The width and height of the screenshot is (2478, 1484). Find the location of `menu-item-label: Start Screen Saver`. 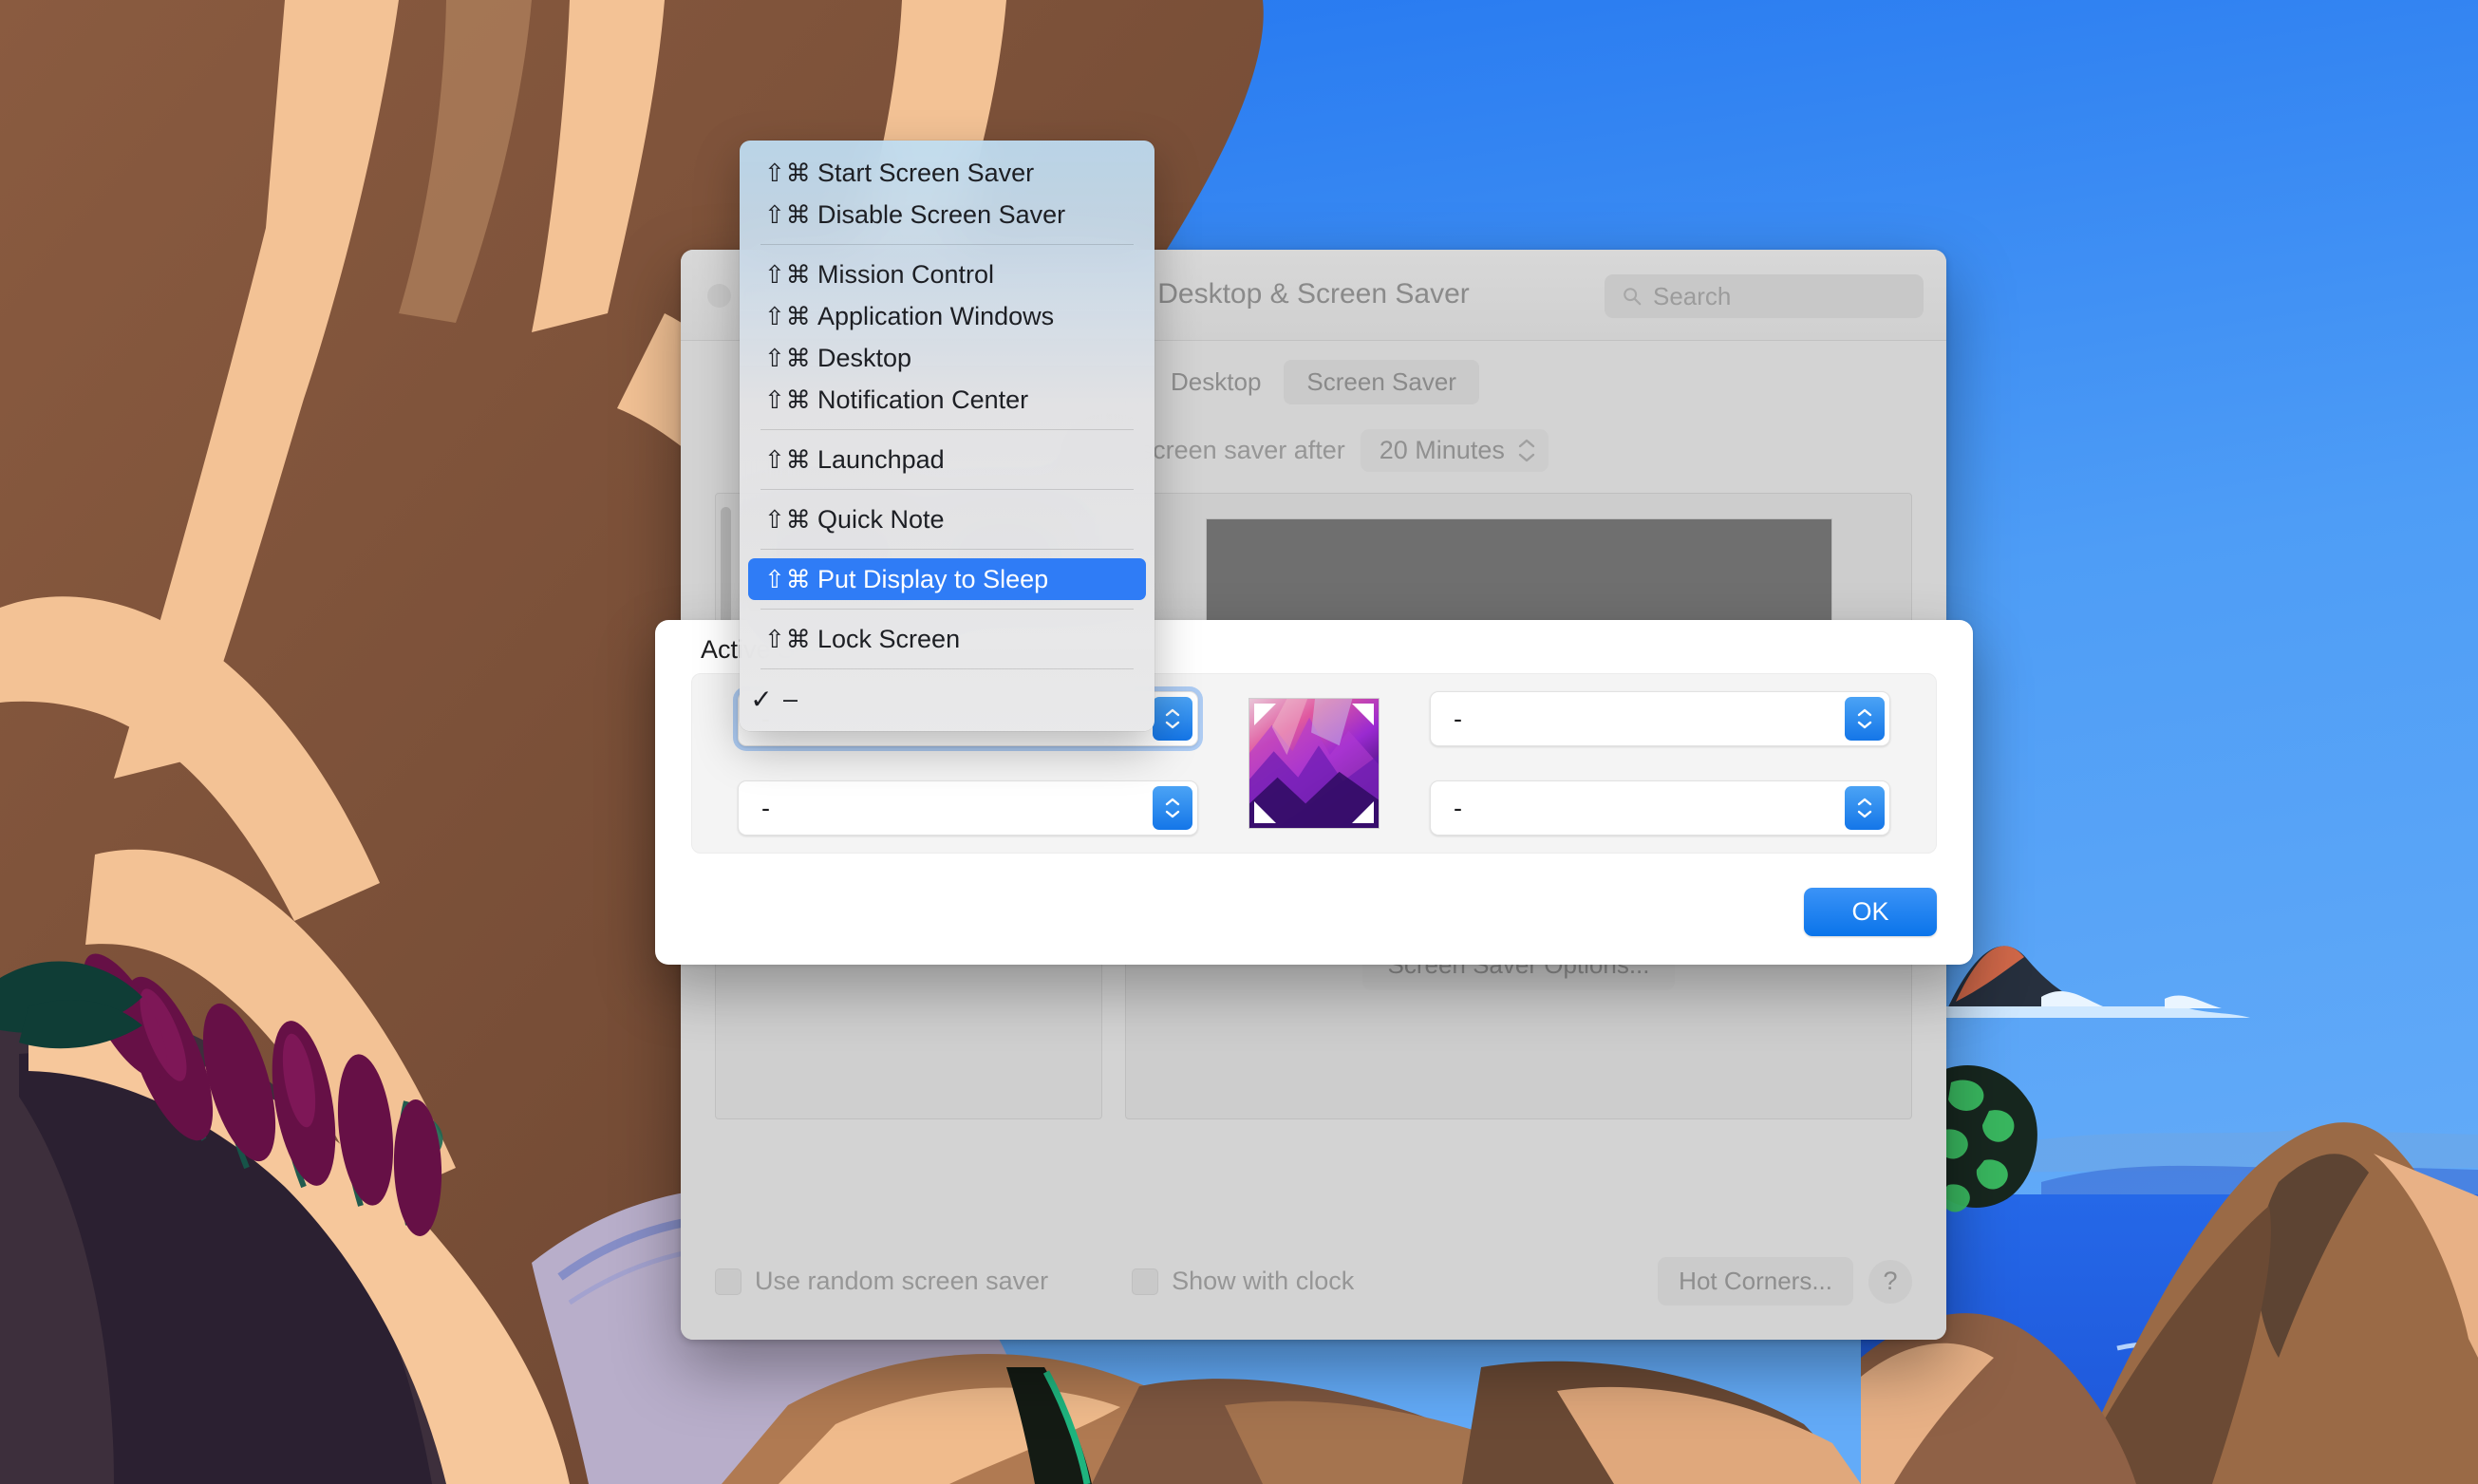

menu-item-label: Start Screen Saver is located at coordinates (926, 172).